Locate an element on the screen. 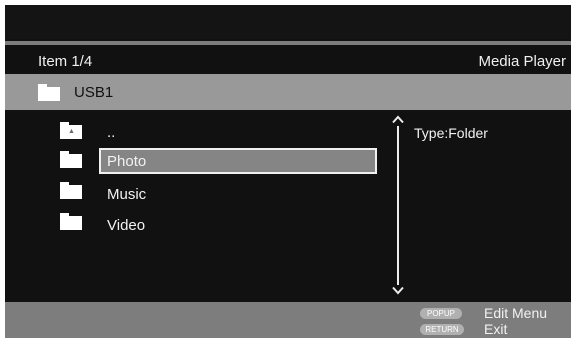 The height and width of the screenshot is (338, 571). list-item-music: Music is located at coordinates (238, 195).